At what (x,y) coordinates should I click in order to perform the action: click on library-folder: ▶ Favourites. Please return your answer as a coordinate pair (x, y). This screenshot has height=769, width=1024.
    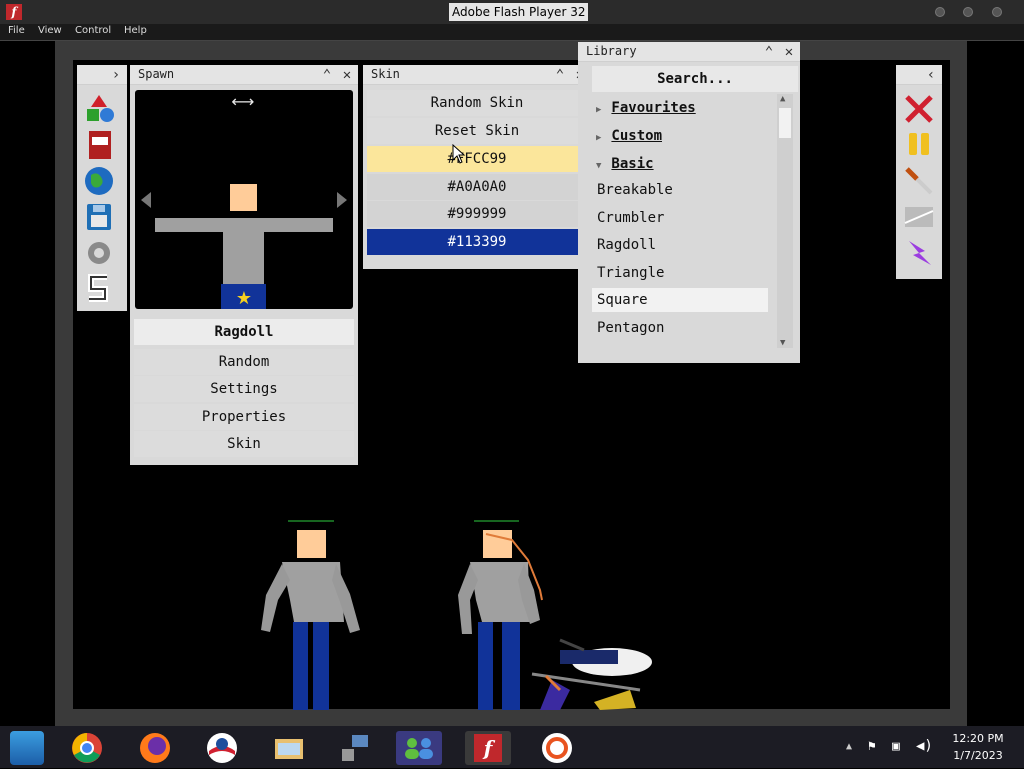
    Looking at the image, I should click on (684, 108).